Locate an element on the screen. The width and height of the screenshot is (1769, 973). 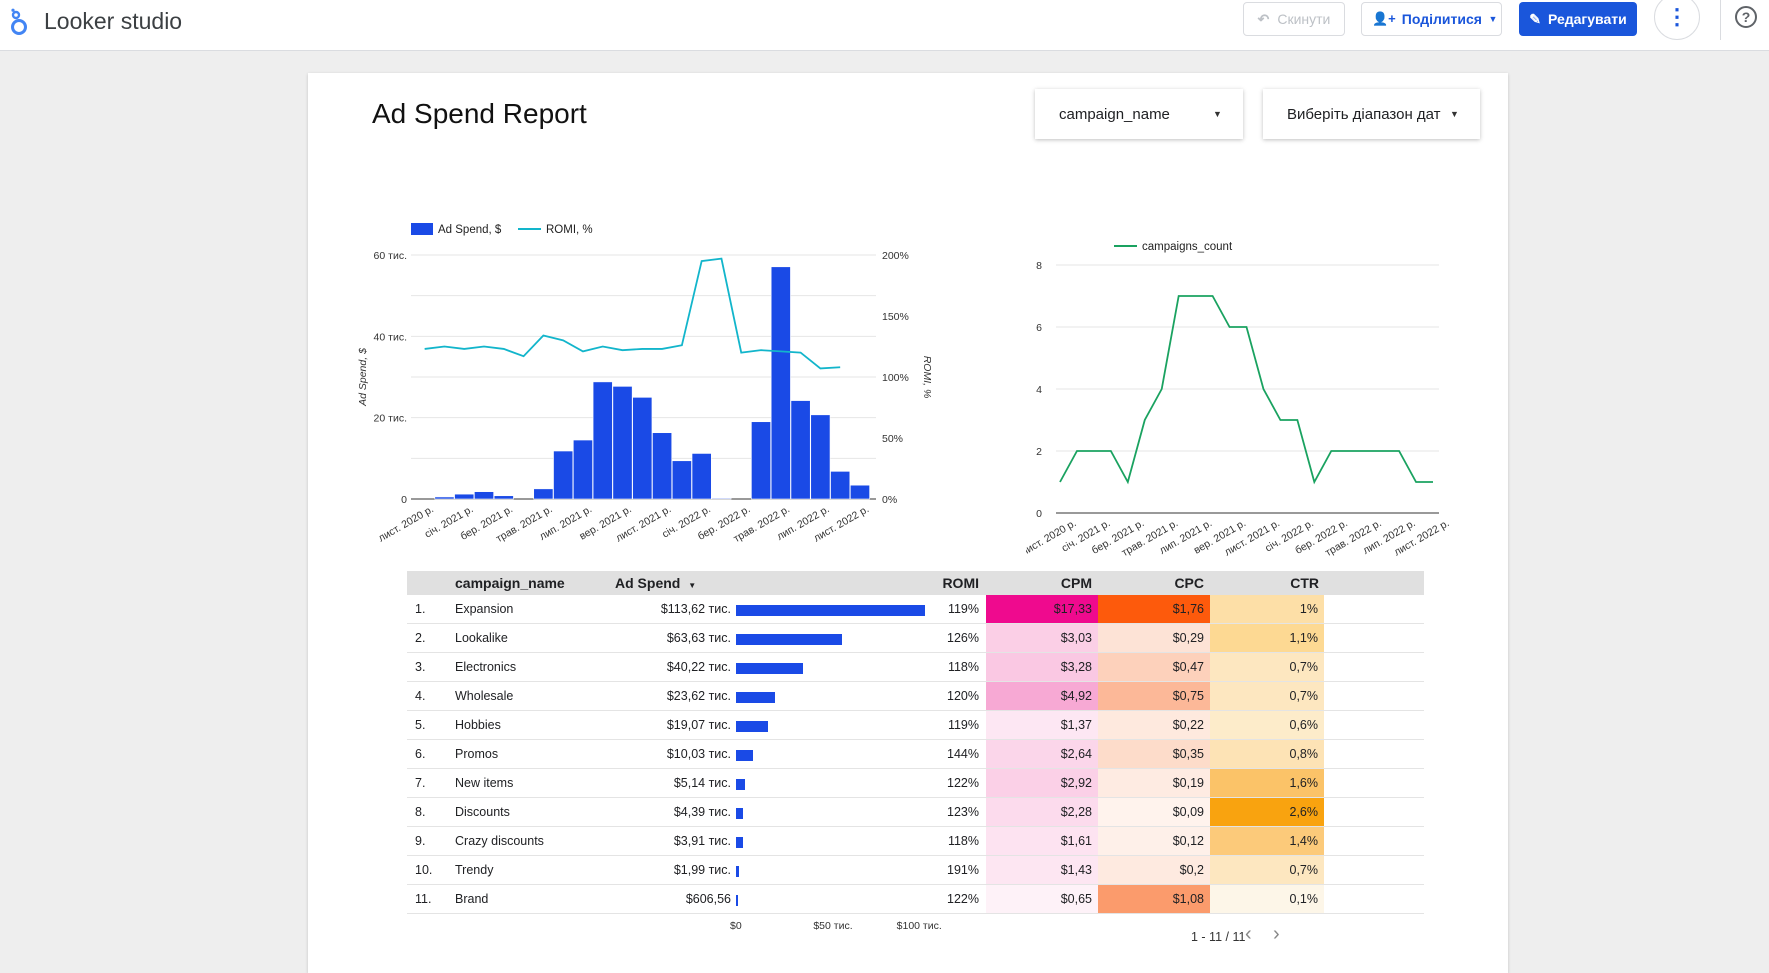
table-row: 11. Brand $606,56 122% $0,65 $1,08 0,1% is located at coordinates (915, 899).